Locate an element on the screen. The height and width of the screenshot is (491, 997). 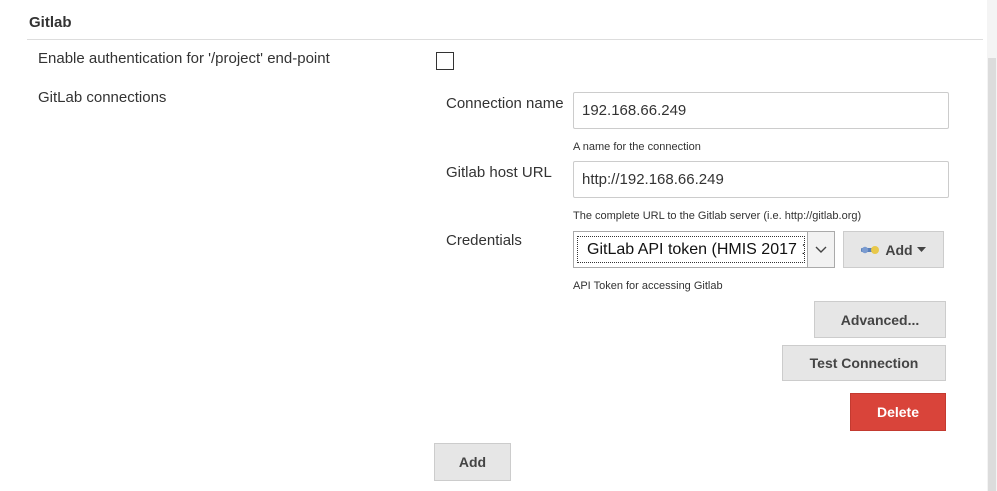
chevron-down-icon is located at coordinates (820, 249).